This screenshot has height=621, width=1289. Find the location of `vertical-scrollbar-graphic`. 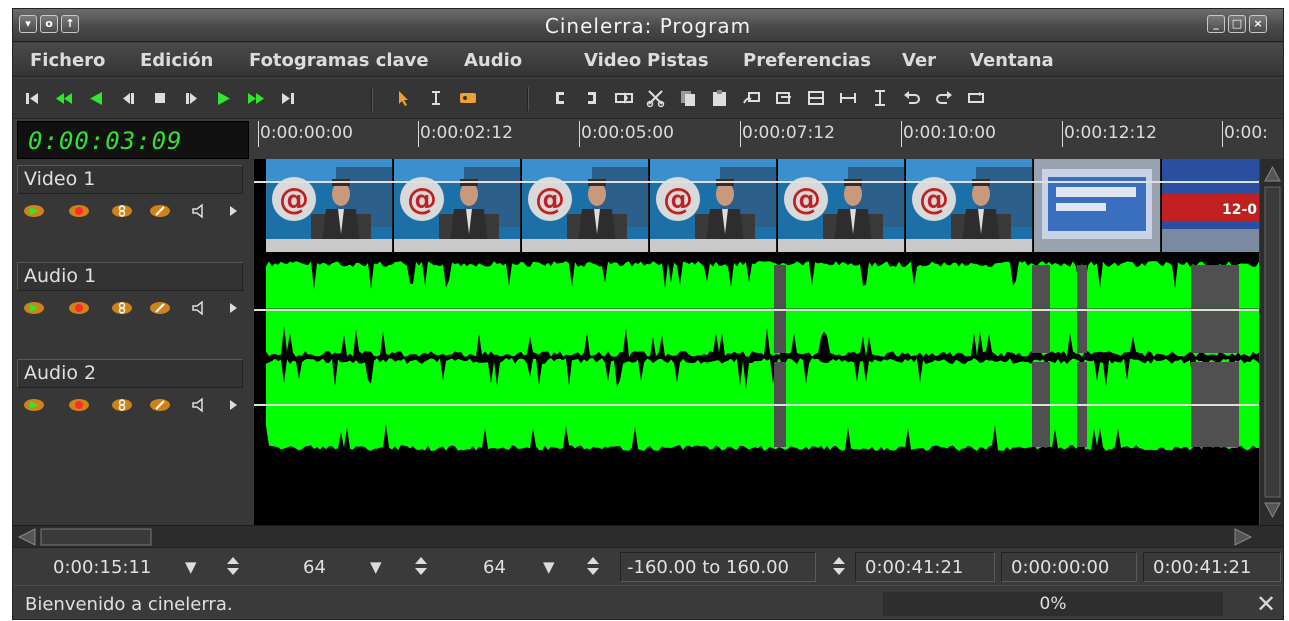

vertical-scrollbar-graphic is located at coordinates (1272, 342).